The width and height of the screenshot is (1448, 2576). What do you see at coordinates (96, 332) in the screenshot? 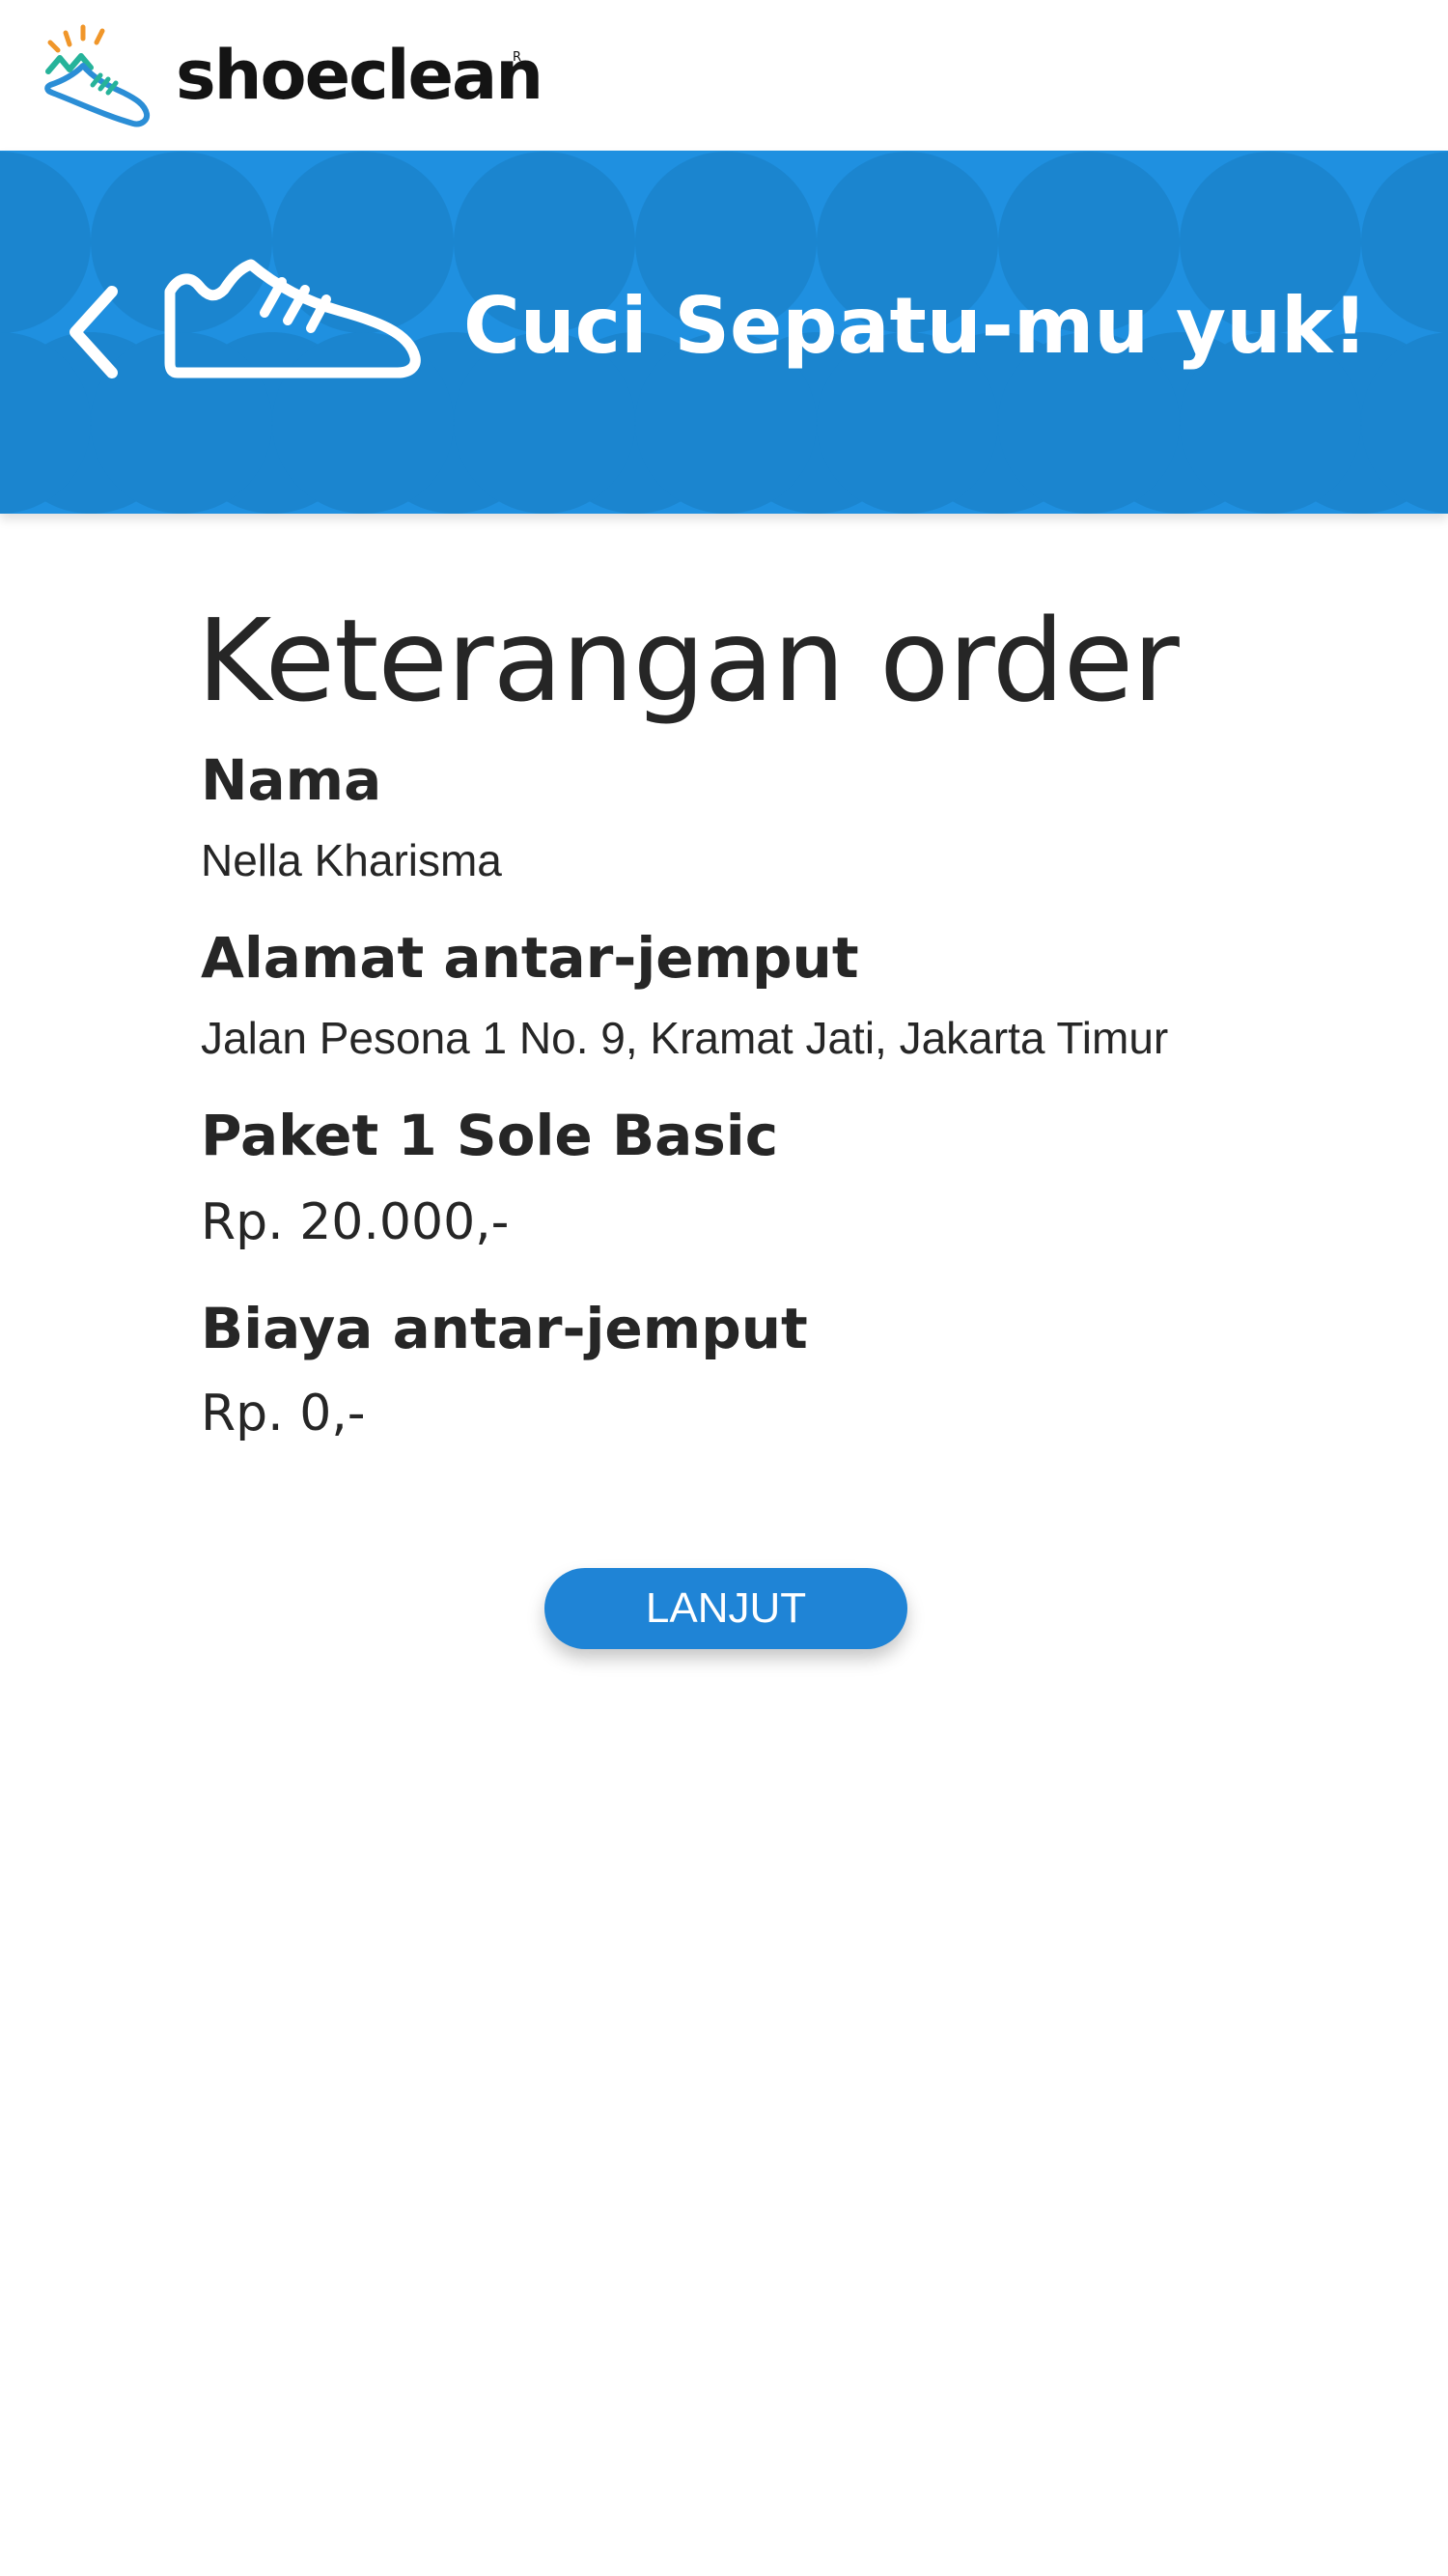
I see `chevron-left-icon` at bounding box center [96, 332].